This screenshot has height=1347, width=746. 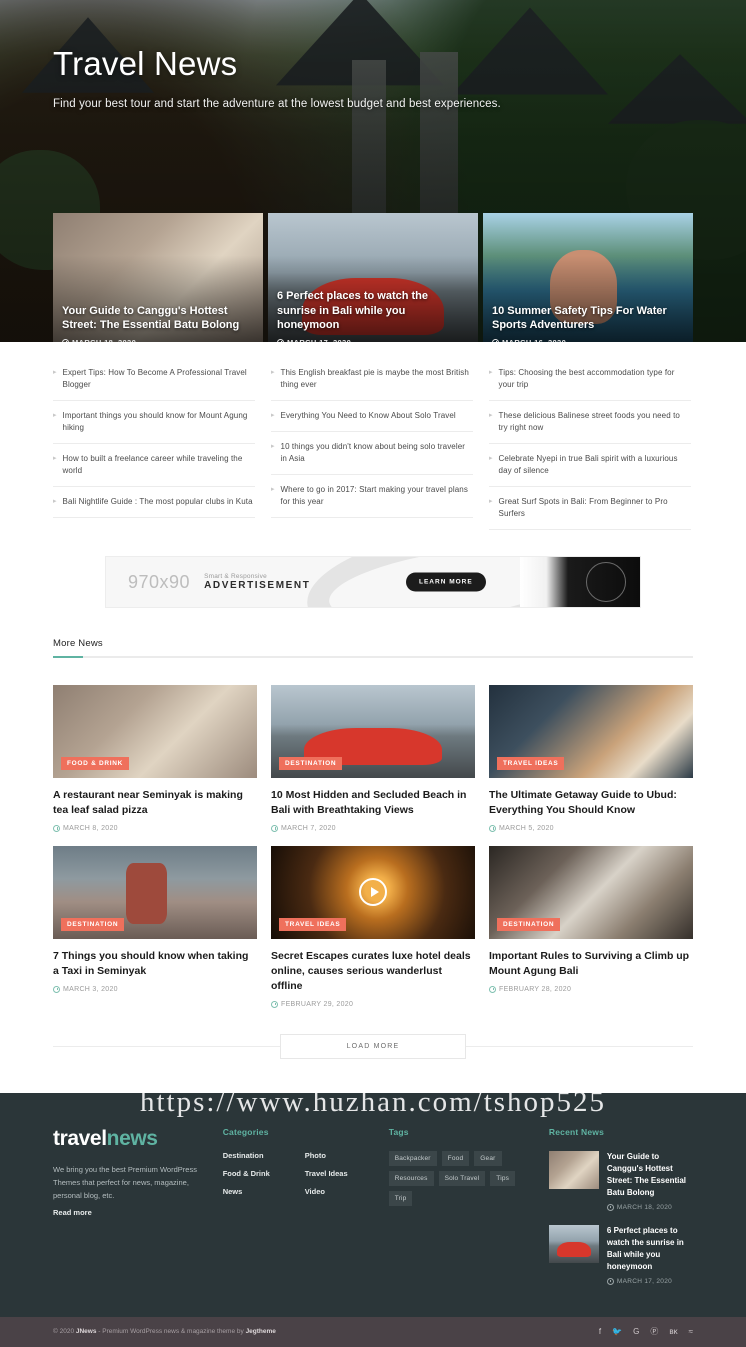 I want to click on footer-category-link: Photo, so click(x=338, y=1155).